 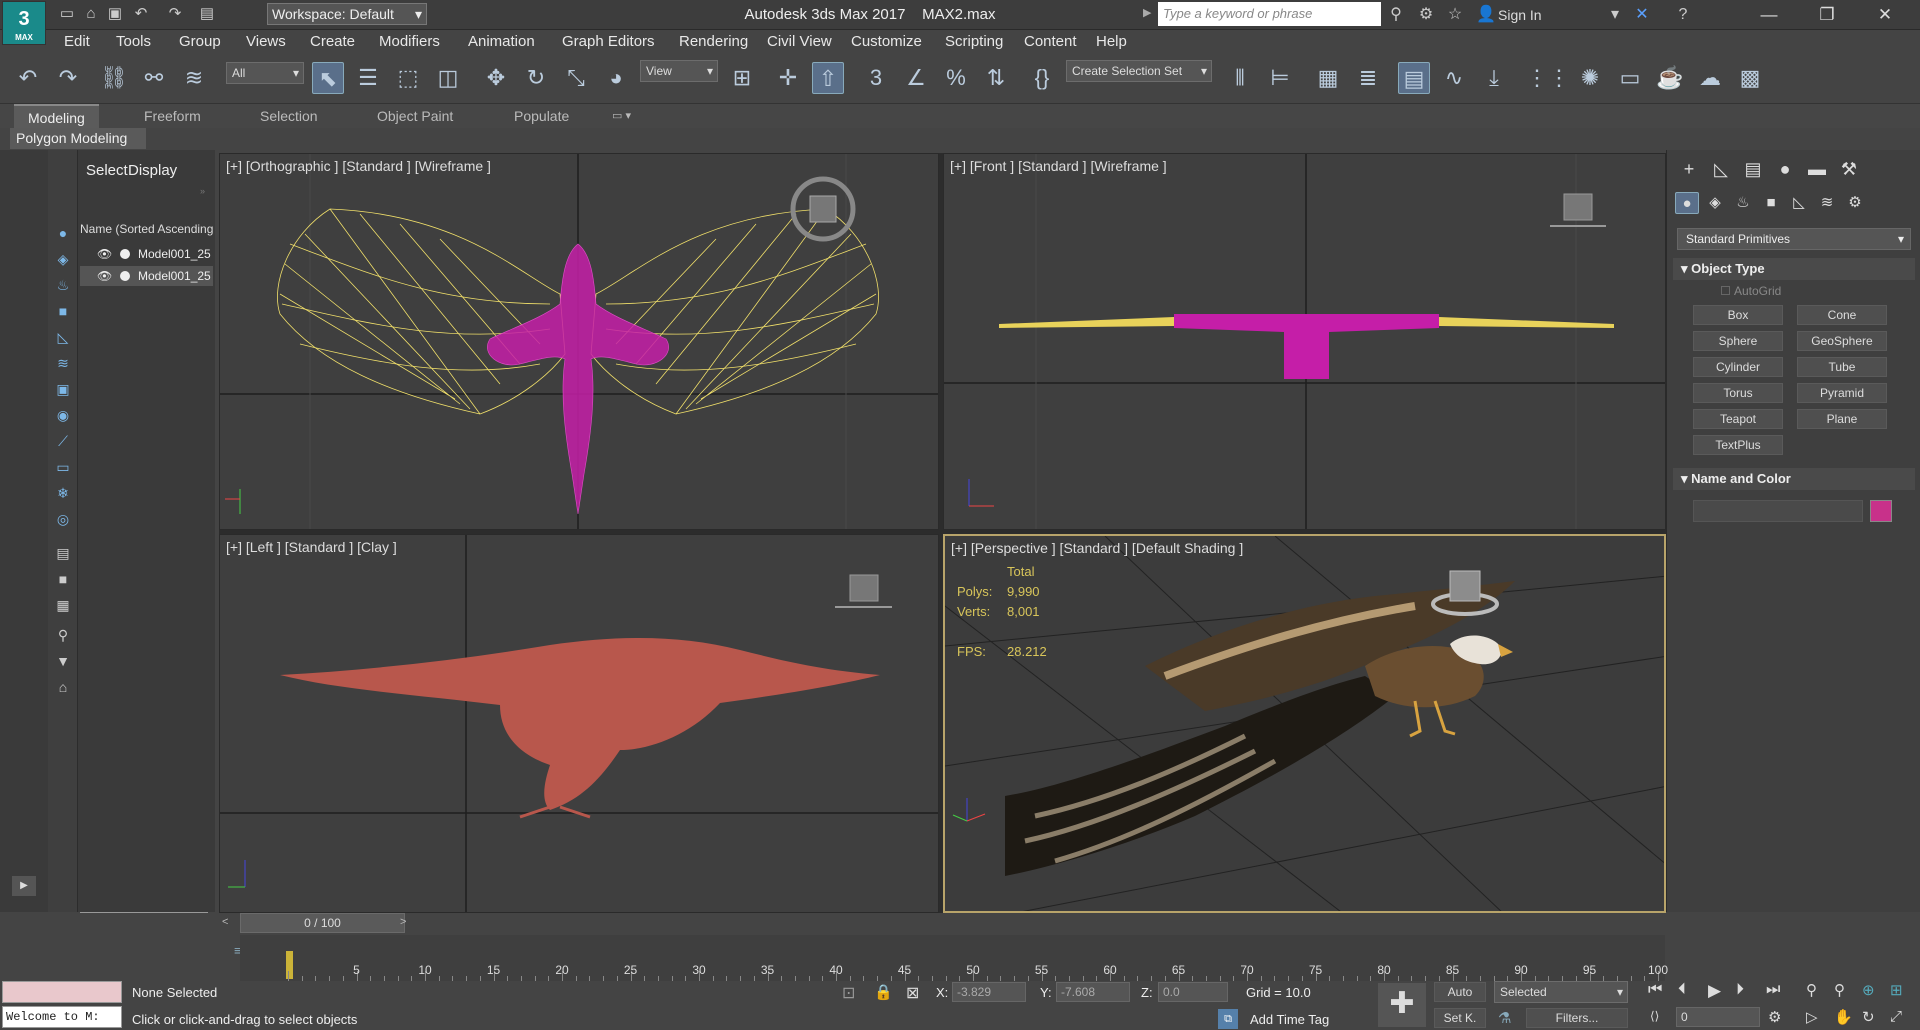 I want to click on hierarchy-tab-icon: ▤, so click(x=1753, y=169).